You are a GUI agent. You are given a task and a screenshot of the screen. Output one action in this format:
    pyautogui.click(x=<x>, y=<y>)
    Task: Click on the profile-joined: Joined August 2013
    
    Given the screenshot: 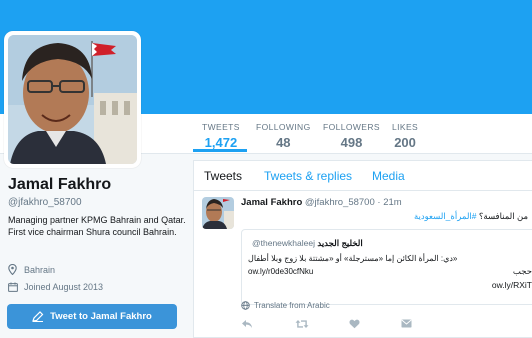 What is the action you would take?
    pyautogui.click(x=55, y=287)
    